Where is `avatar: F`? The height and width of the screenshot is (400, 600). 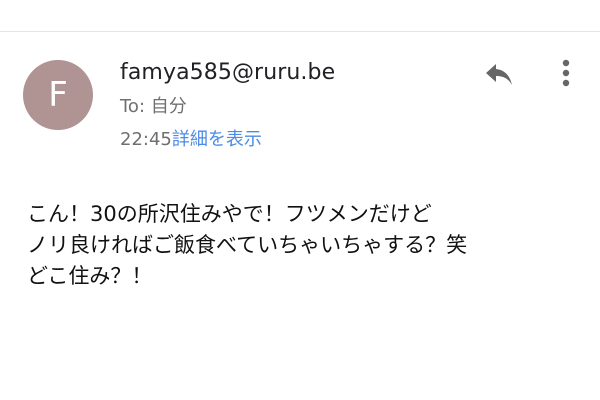 avatar: F is located at coordinates (58, 95).